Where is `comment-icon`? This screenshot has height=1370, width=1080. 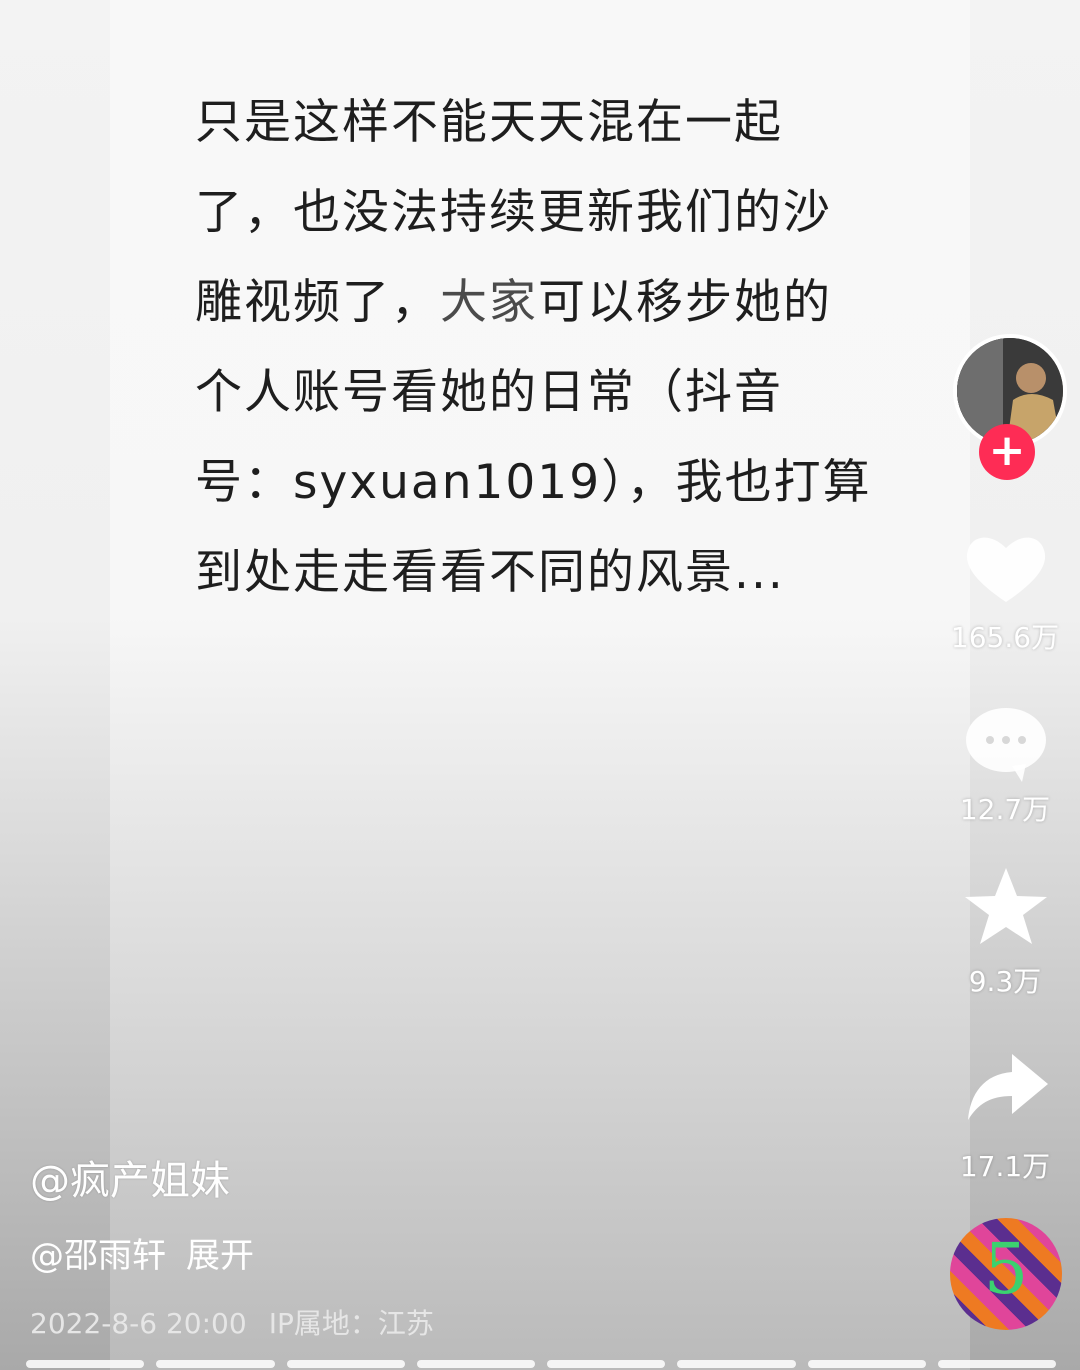 comment-icon is located at coordinates (1006, 746).